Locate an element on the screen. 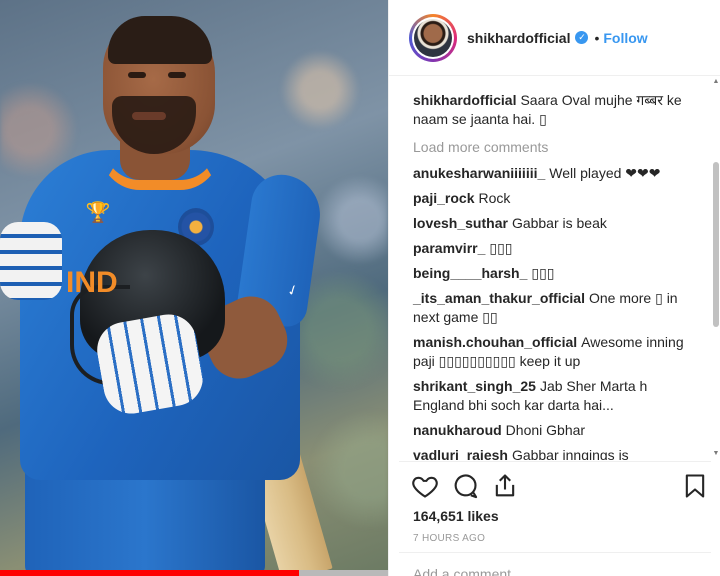  load-more-comments-button: Load more comments is located at coordinates (557, 147).